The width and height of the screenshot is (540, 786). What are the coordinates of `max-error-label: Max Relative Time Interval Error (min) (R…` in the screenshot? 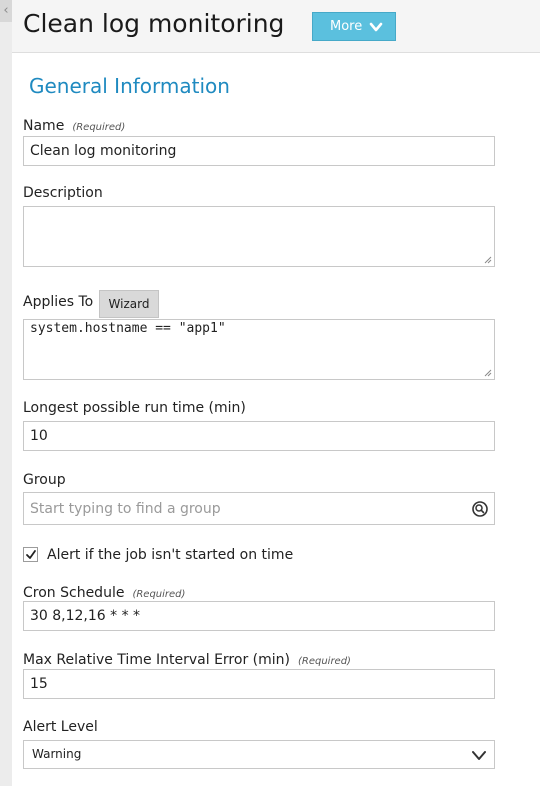 It's located at (187, 660).